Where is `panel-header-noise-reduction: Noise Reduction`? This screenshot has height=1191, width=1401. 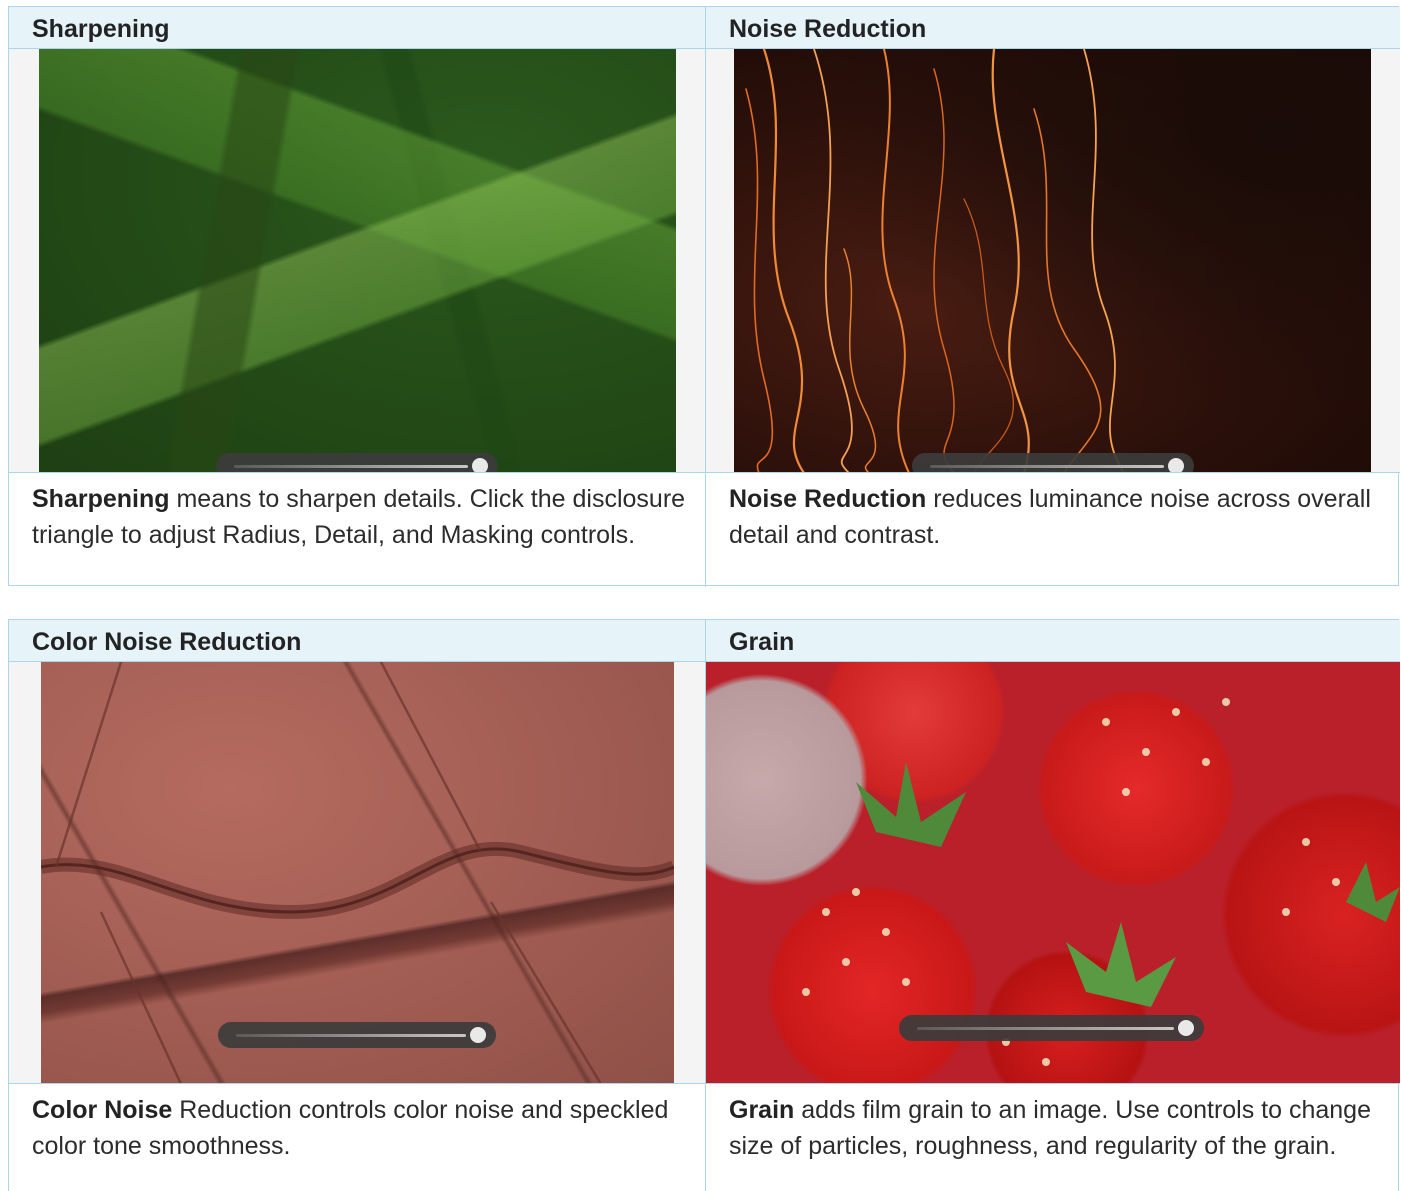
panel-header-noise-reduction: Noise Reduction is located at coordinates (1052, 28).